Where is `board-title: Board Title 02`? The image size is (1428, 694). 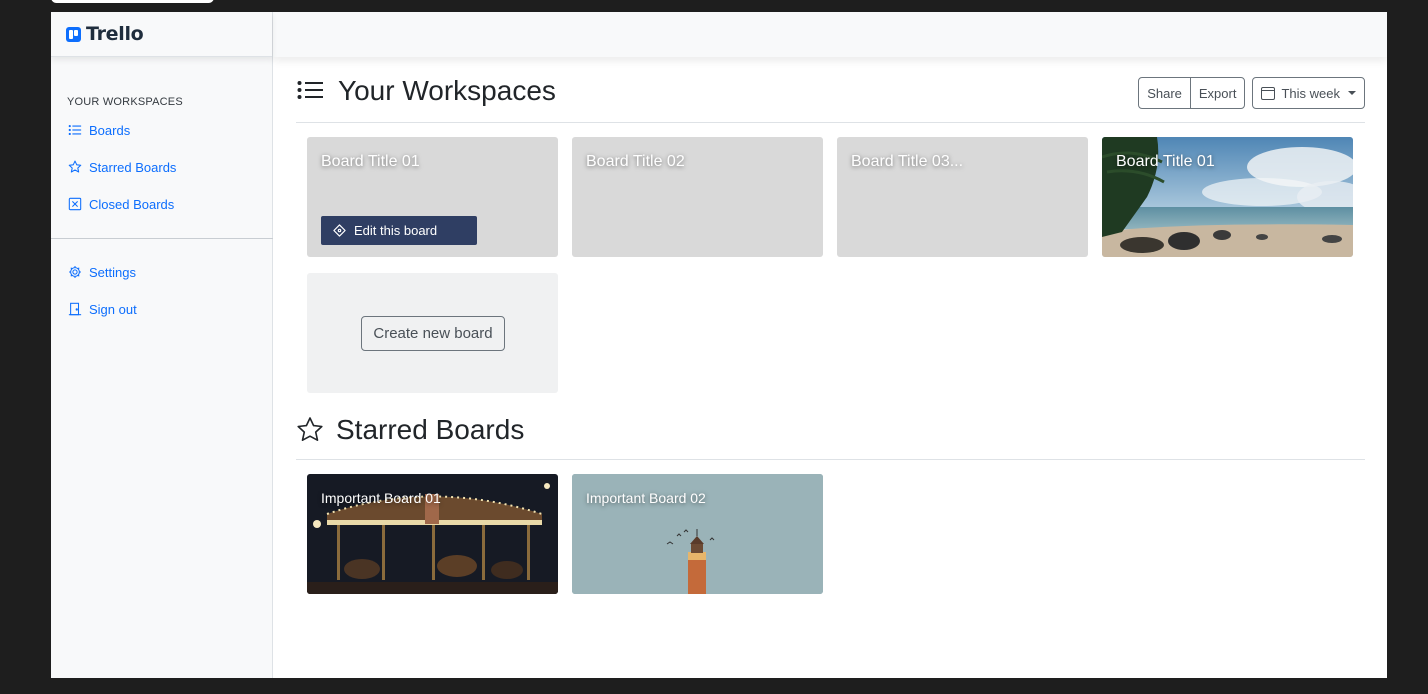 board-title: Board Title 02 is located at coordinates (635, 161).